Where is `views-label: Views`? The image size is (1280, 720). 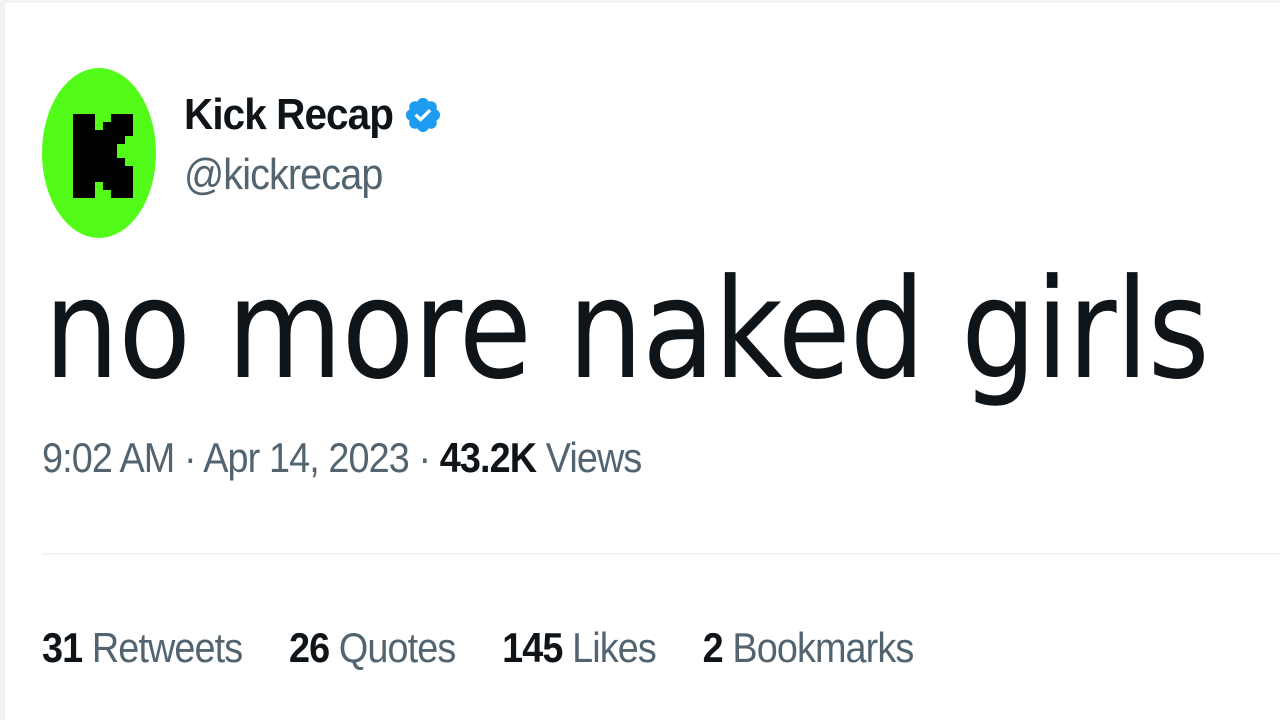
views-label: Views is located at coordinates (594, 457).